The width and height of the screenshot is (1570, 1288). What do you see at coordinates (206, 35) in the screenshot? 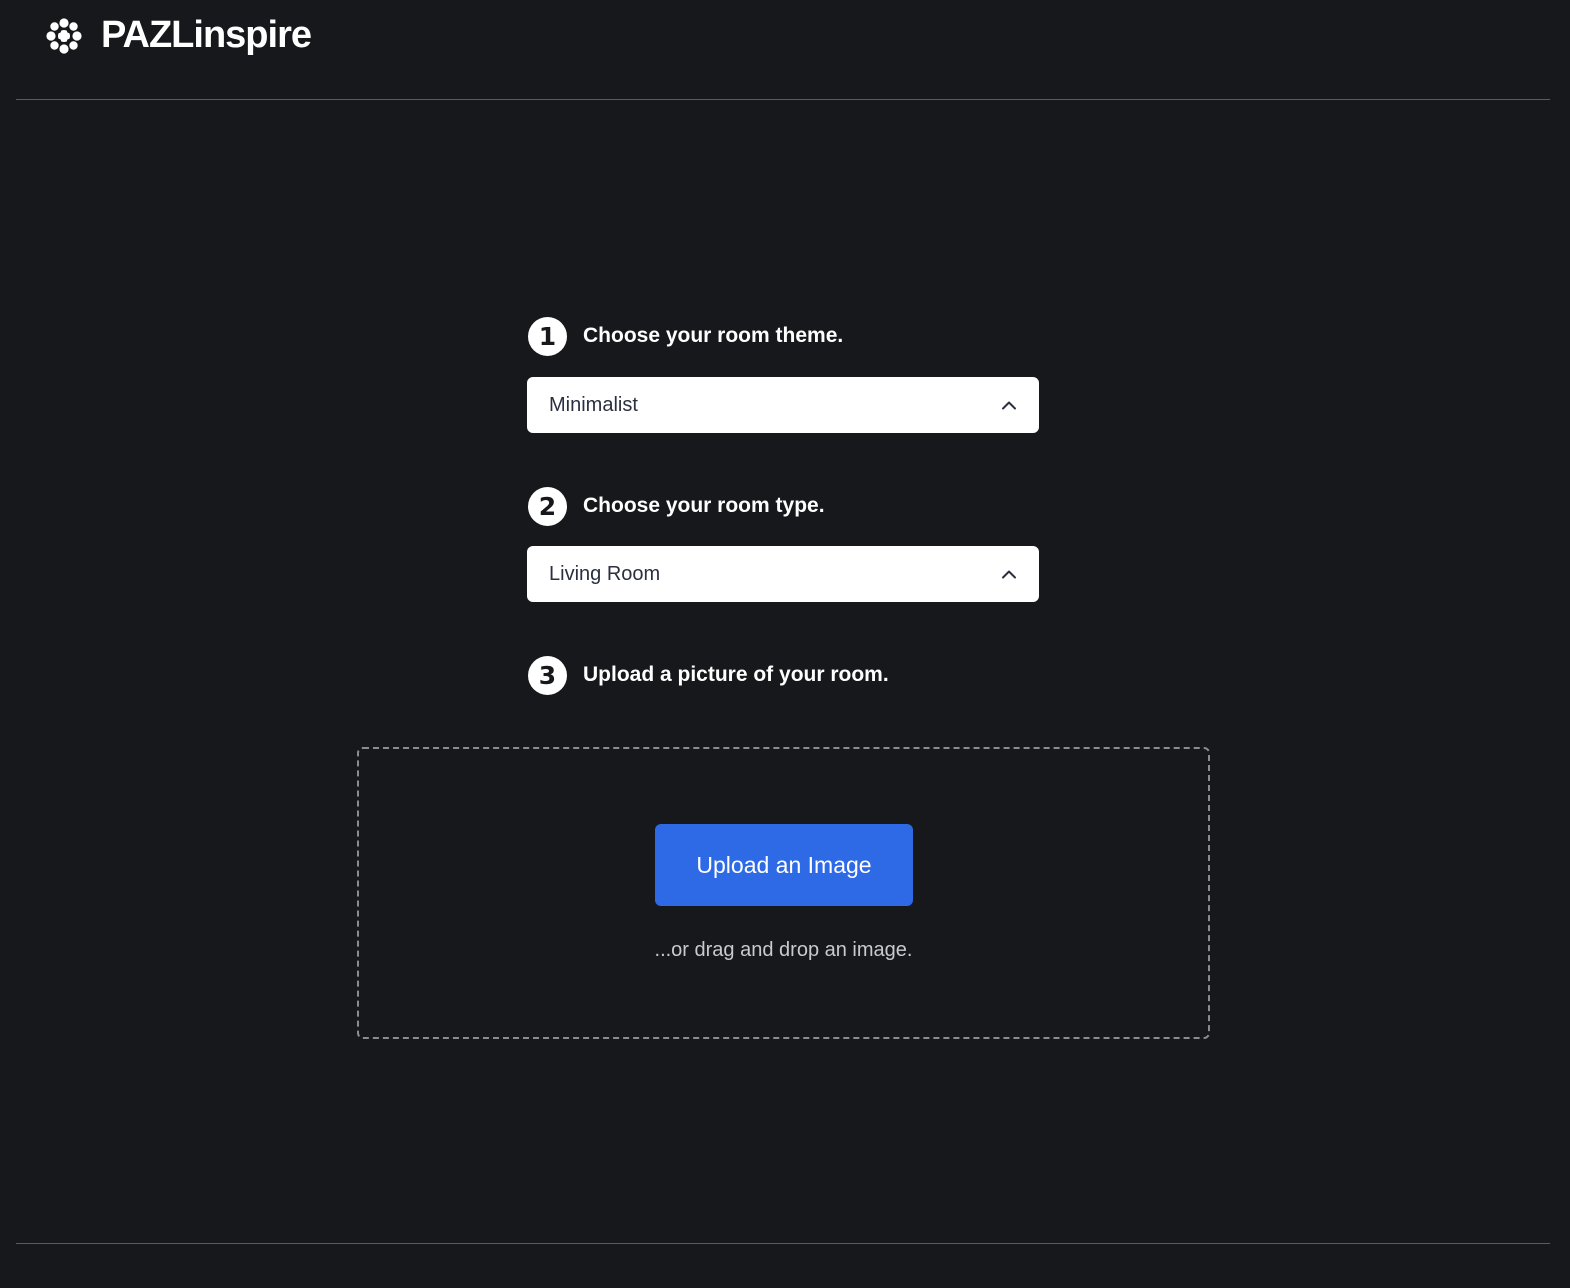
I see `brand-name: PAZLinspire` at bounding box center [206, 35].